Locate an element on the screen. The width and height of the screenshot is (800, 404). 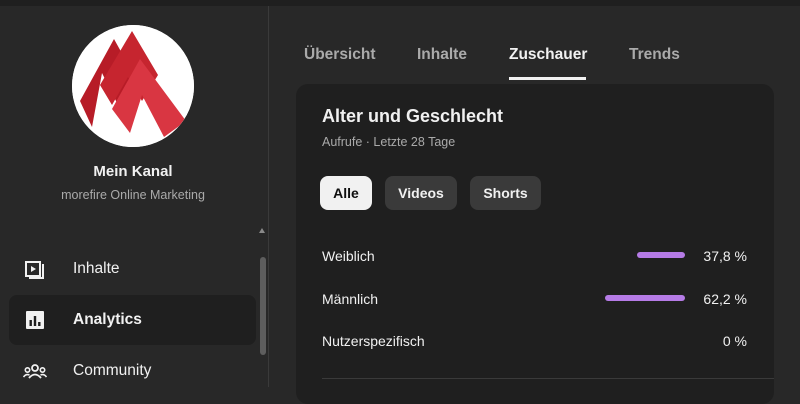
filter-chip-videos: Videos is located at coordinates (421, 193).